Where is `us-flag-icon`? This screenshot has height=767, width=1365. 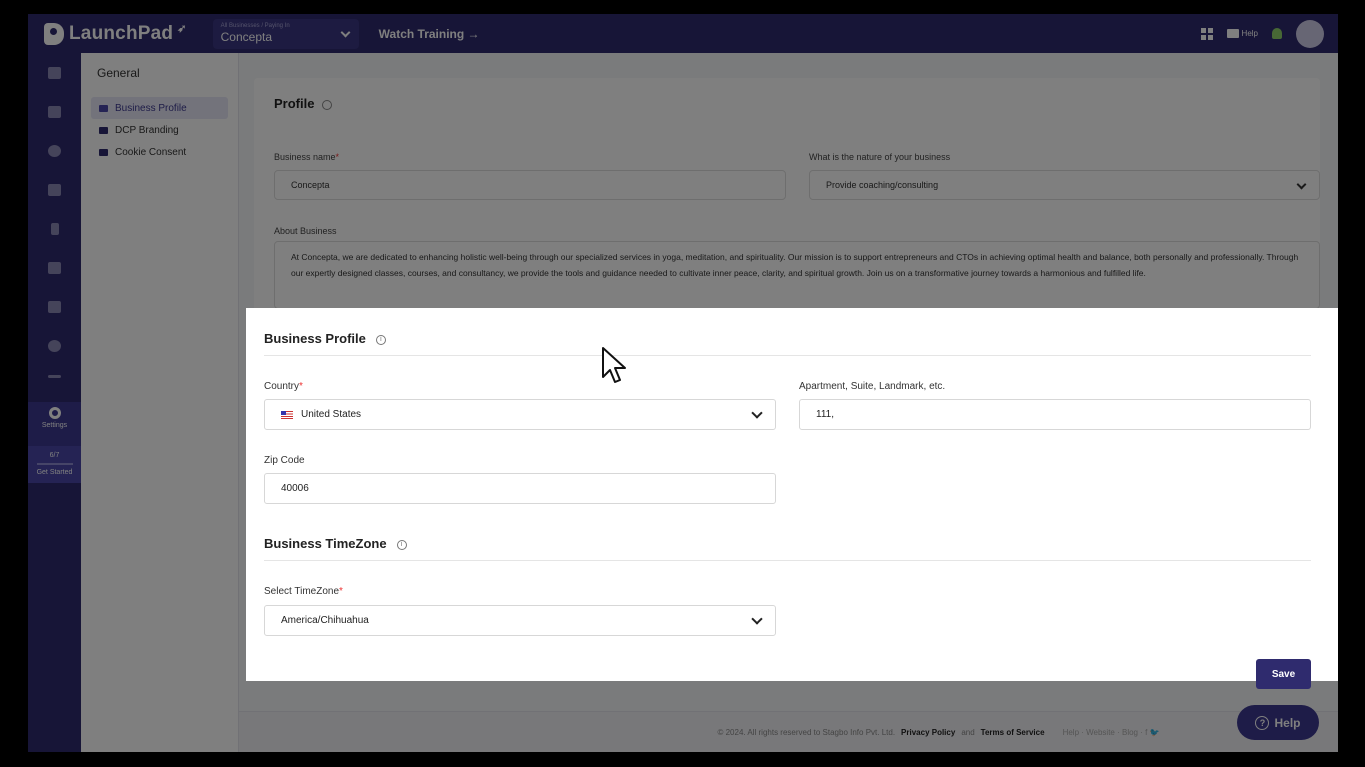 us-flag-icon is located at coordinates (287, 414).